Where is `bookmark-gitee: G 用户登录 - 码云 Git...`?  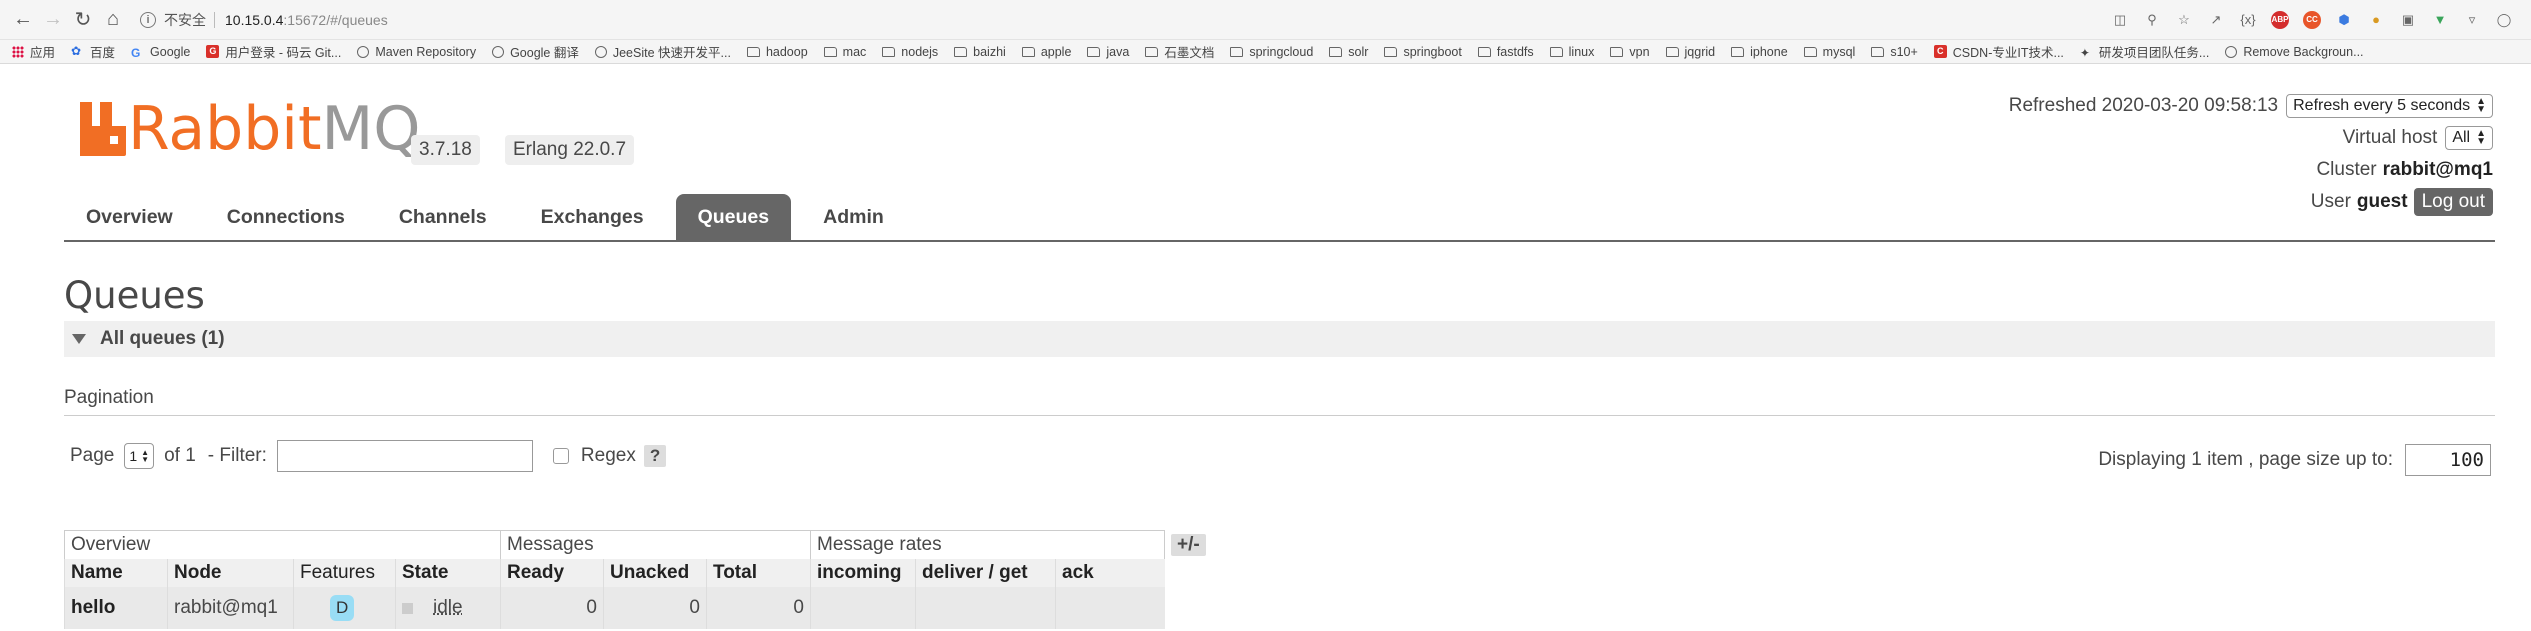
bookmark-gitee: G 用户登录 - 码云 Git... is located at coordinates (273, 51).